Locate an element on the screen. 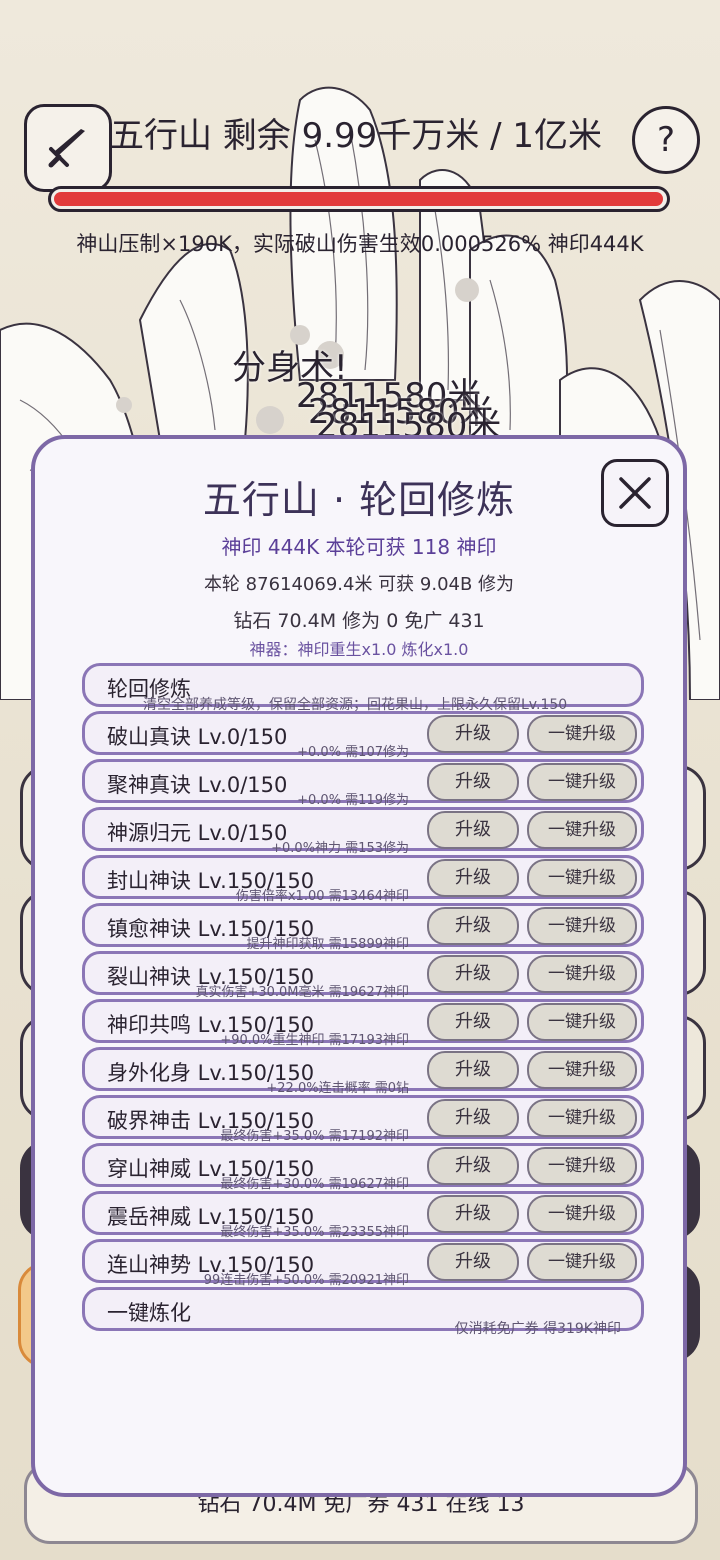 Image resolution: width=720 pixels, height=1560 pixels. skill-desc: 最终伤害+35.0% 需23355神印 is located at coordinates (314, 1232).